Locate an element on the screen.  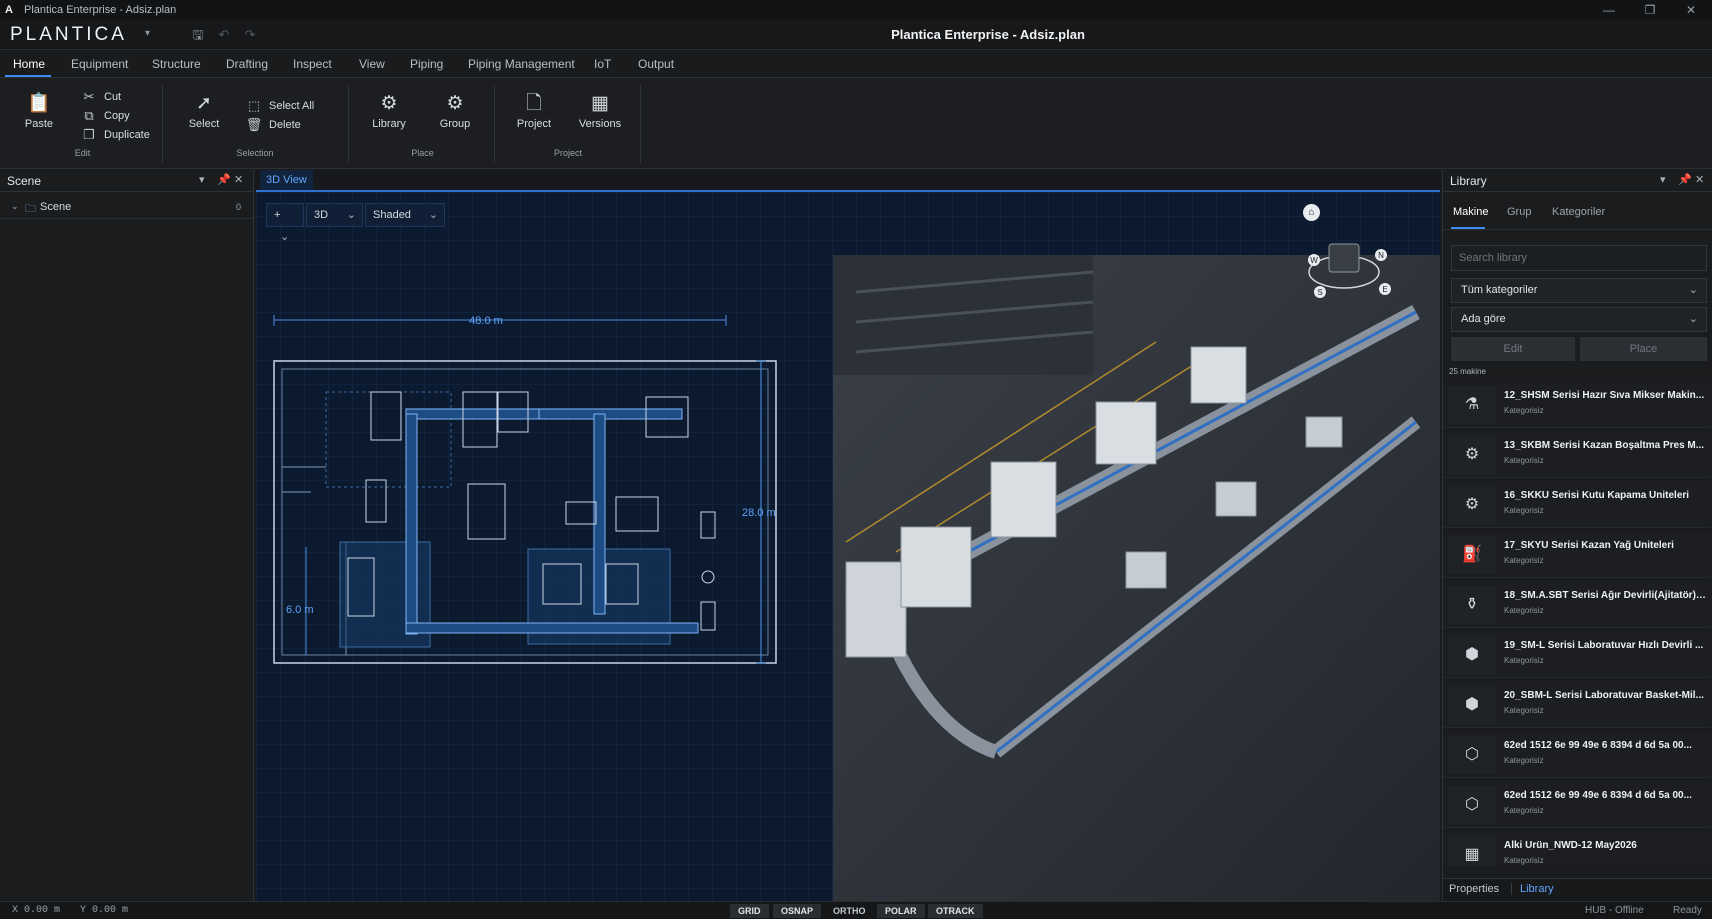
tab-output: Output is located at coordinates (656, 64).